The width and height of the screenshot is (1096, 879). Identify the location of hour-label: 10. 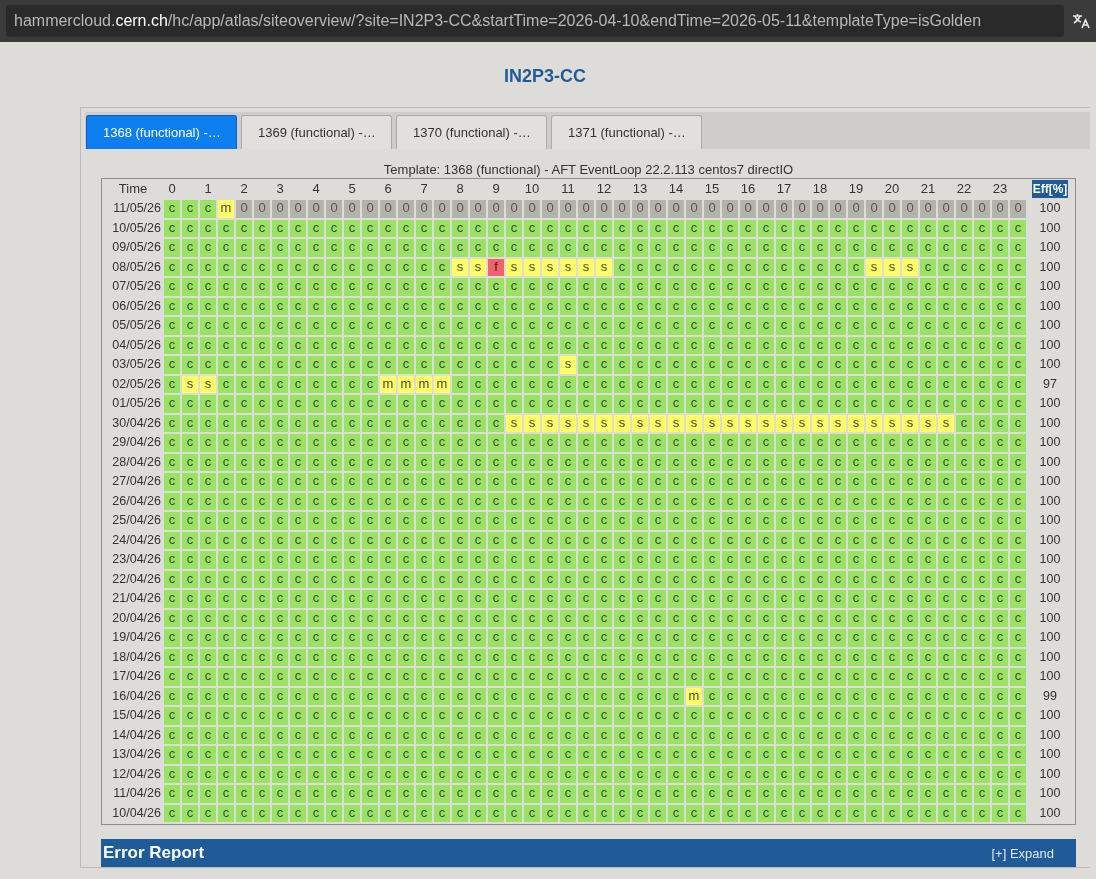
(532, 189).